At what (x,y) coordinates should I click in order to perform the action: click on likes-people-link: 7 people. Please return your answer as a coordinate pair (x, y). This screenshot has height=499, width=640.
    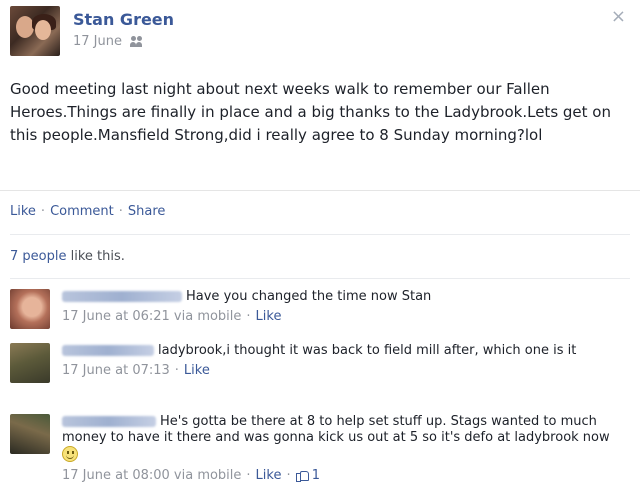
    Looking at the image, I should click on (38, 256).